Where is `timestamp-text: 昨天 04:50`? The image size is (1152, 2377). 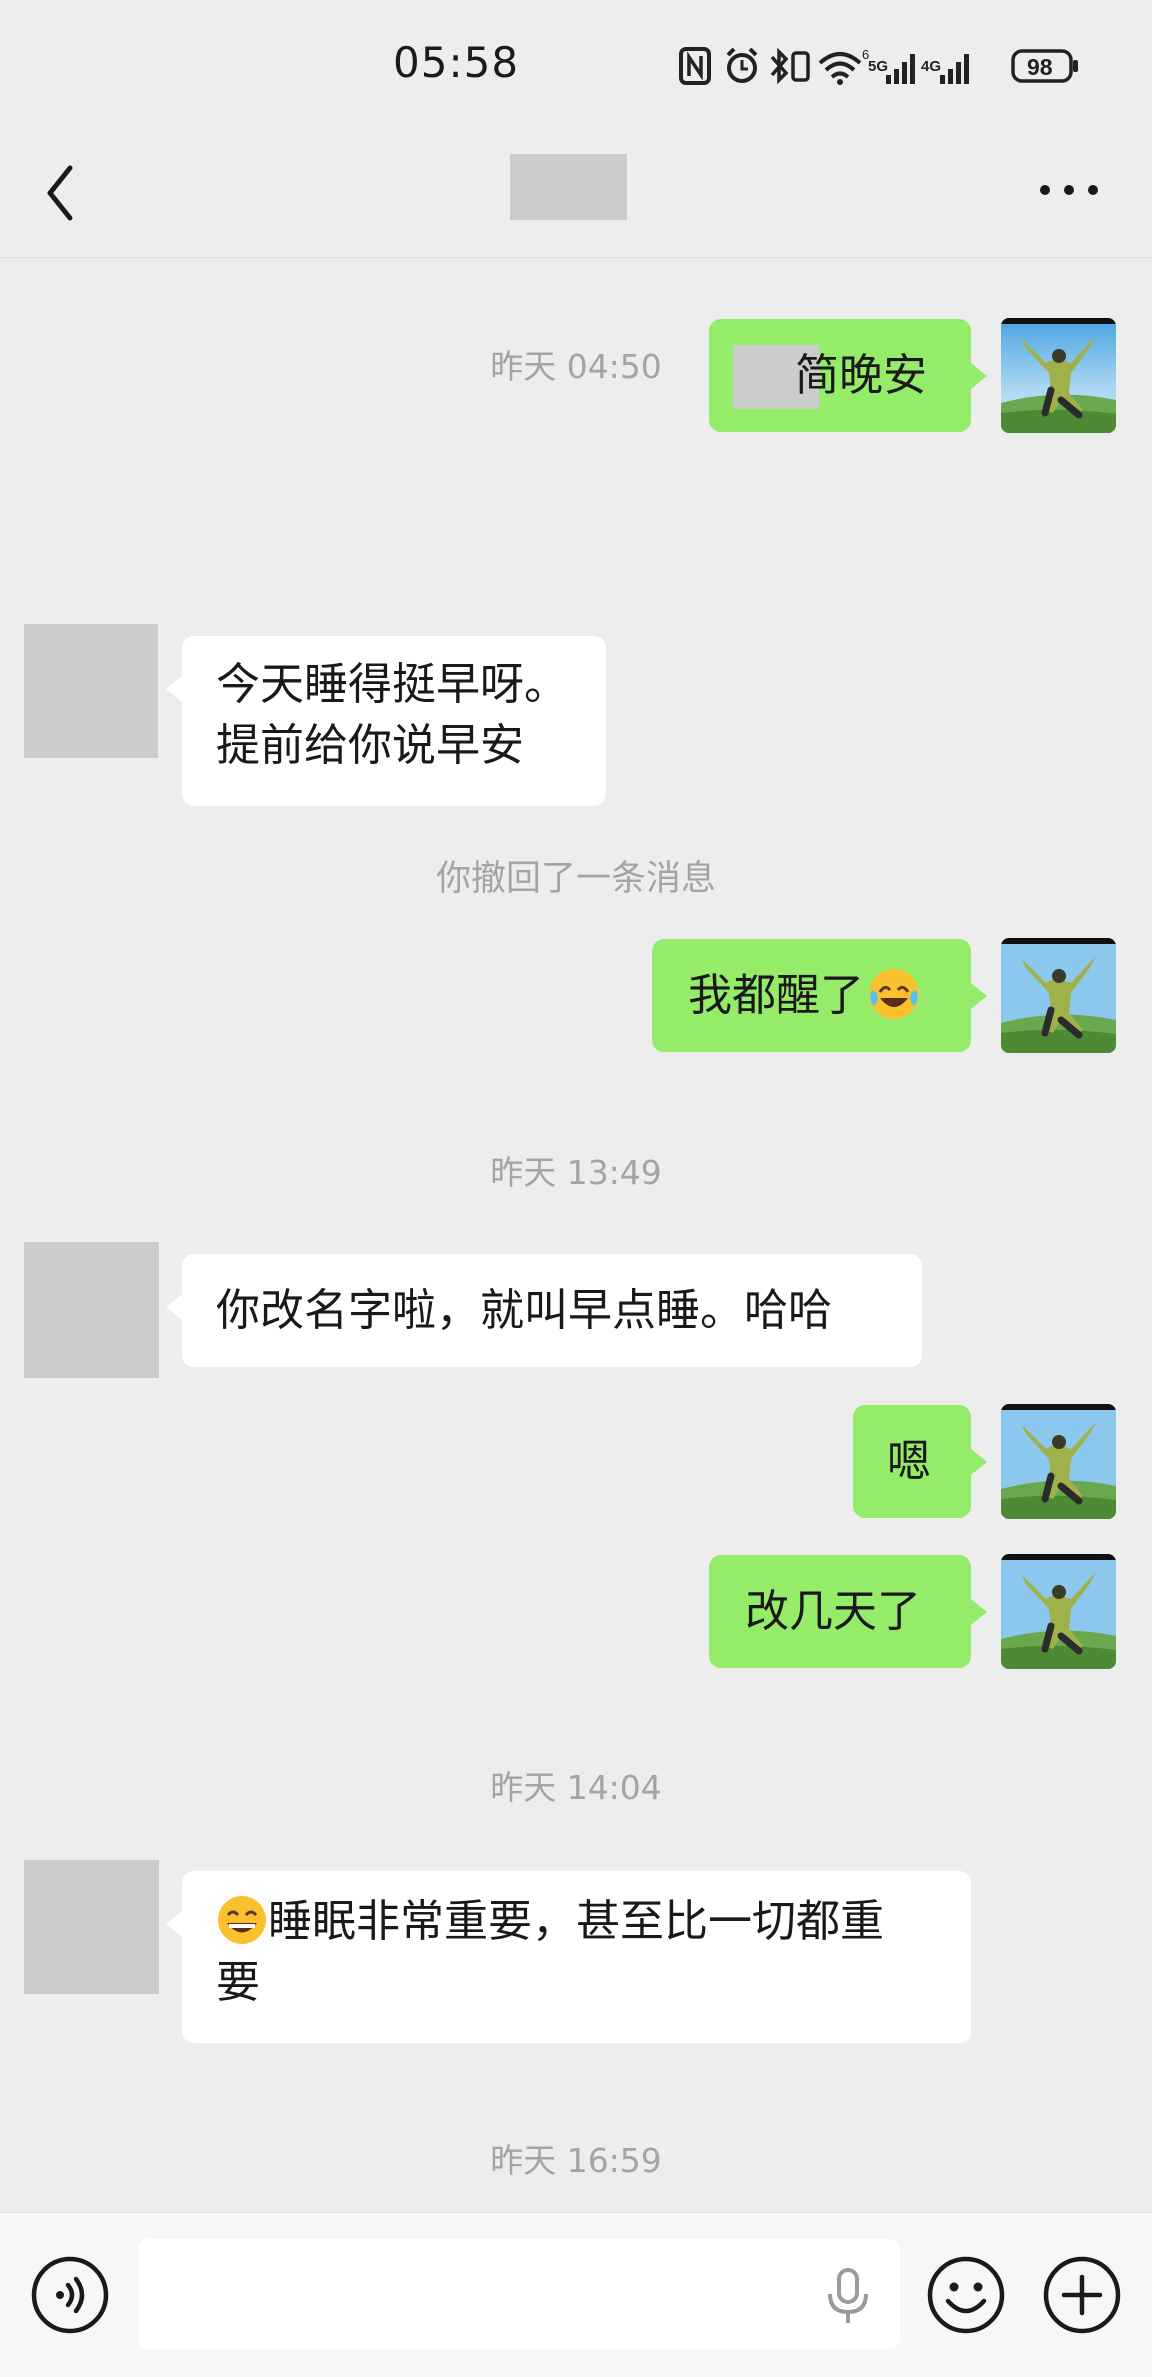 timestamp-text: 昨天 04:50 is located at coordinates (576, 366).